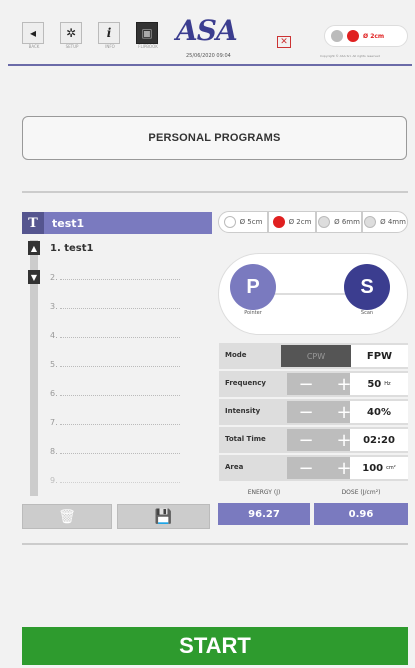 The image size is (415, 668). Describe the element at coordinates (313, 440) in the screenshot. I see `total-time-row: Total Time − + 02:20` at that location.